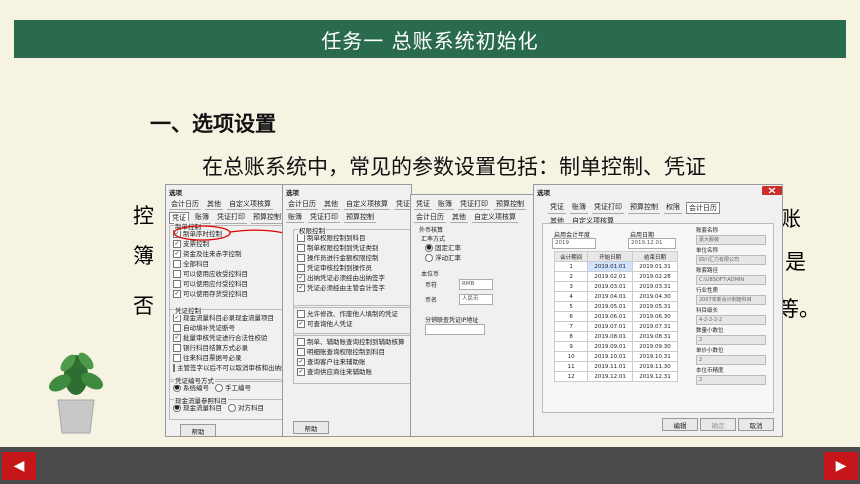 This screenshot has height=484, width=860. What do you see at coordinates (615, 296) in the screenshot?
I see `table-row: 4 2019.04.01 2019.04.30` at bounding box center [615, 296].